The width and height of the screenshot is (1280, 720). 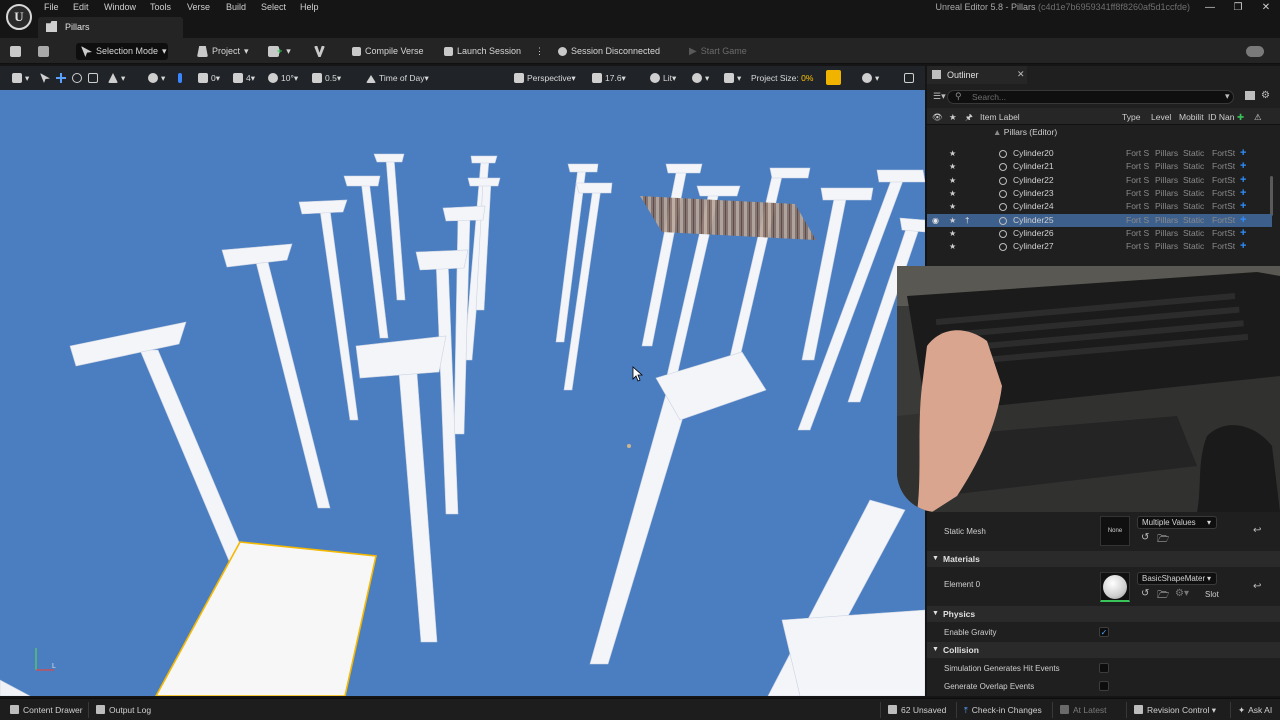 I want to click on outliner-row: ★ Cylinder25 Fort S Pillars Static FortSt + ◉ †, so click(x=1099, y=220).